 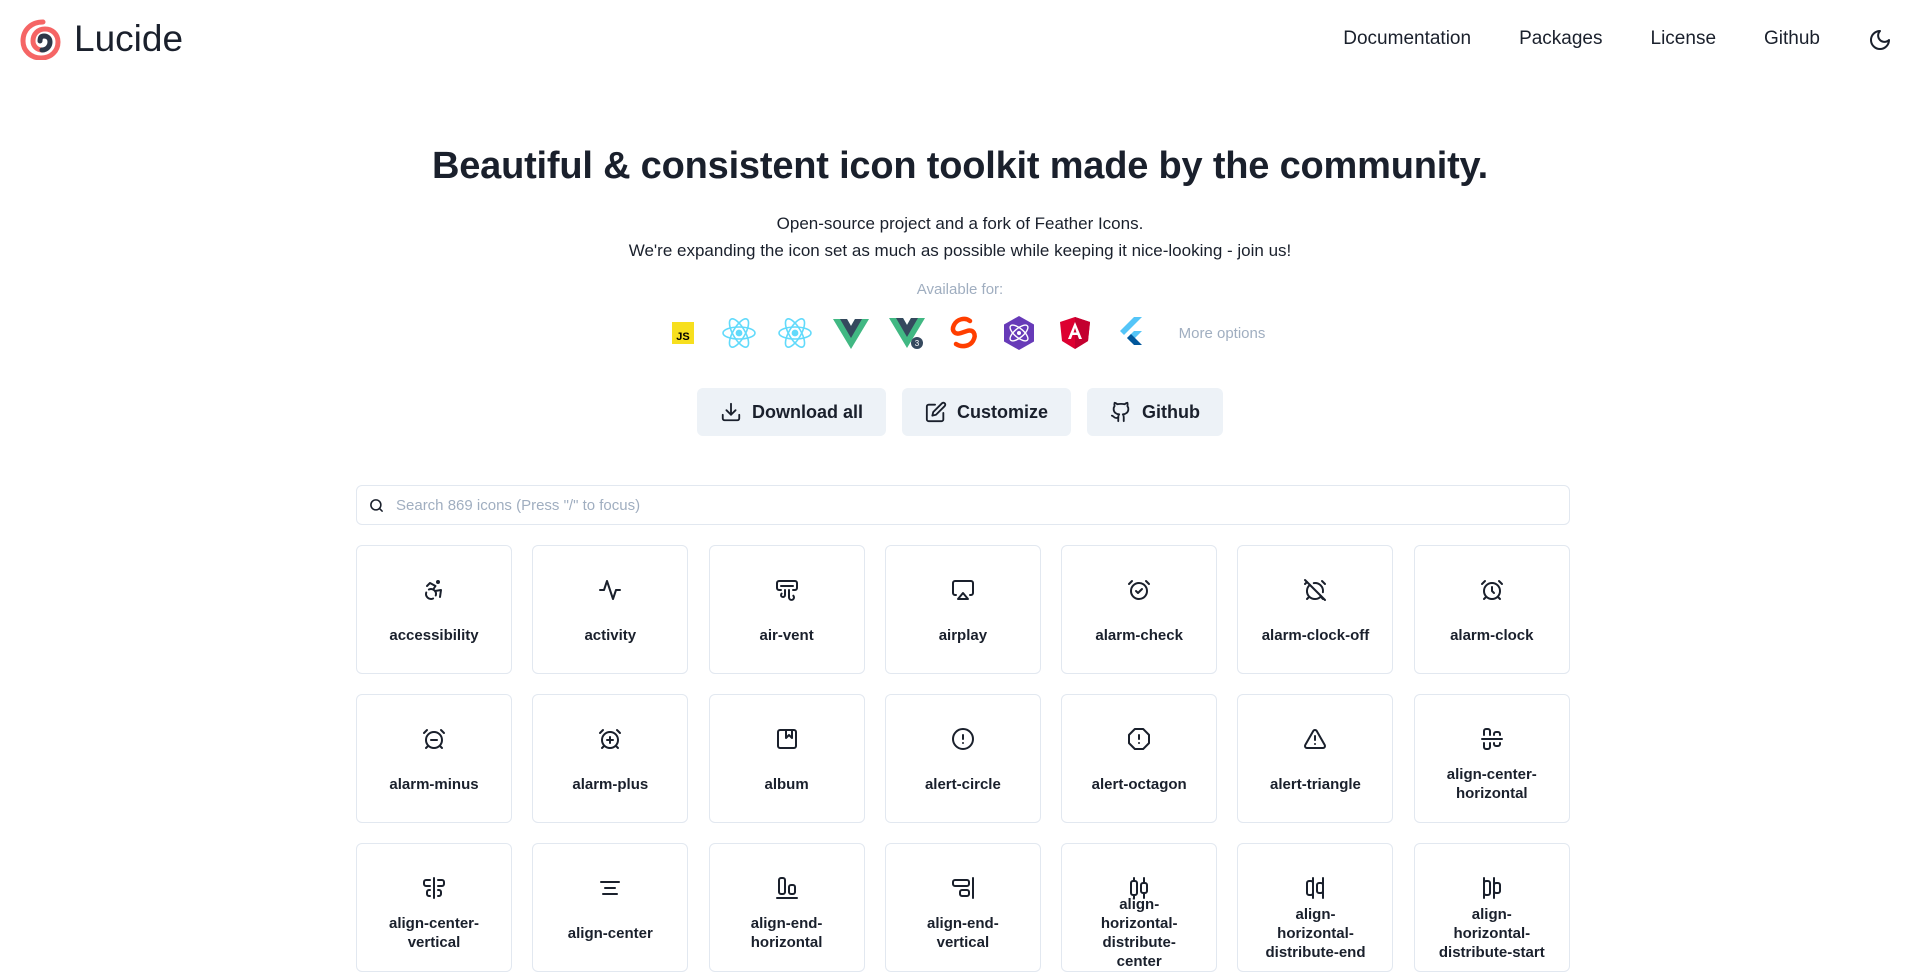 What do you see at coordinates (963, 333) in the screenshot?
I see `svelte-icon` at bounding box center [963, 333].